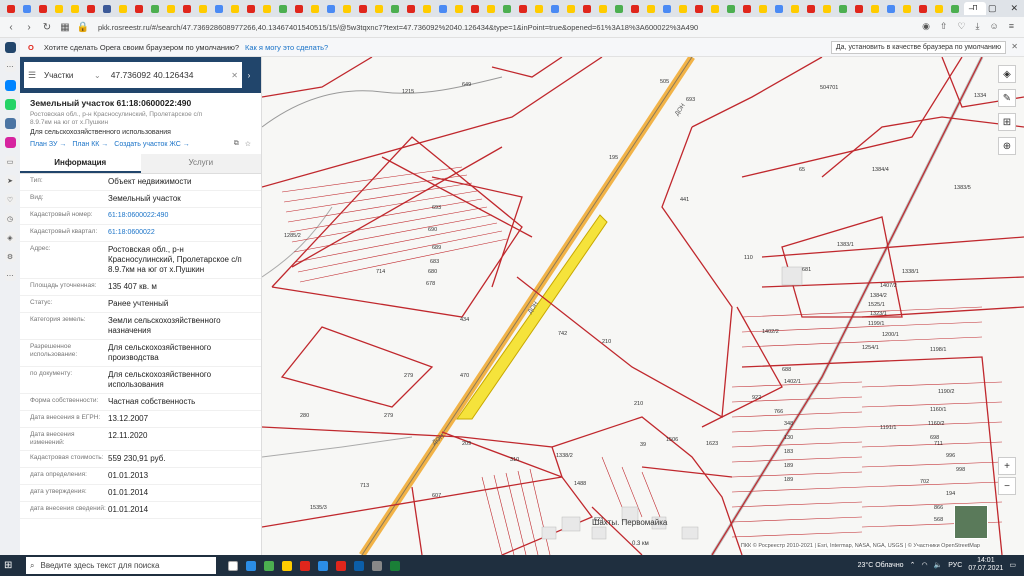  What do you see at coordinates (248, 144) in the screenshot?
I see `star-icon: ☆` at bounding box center [248, 144].